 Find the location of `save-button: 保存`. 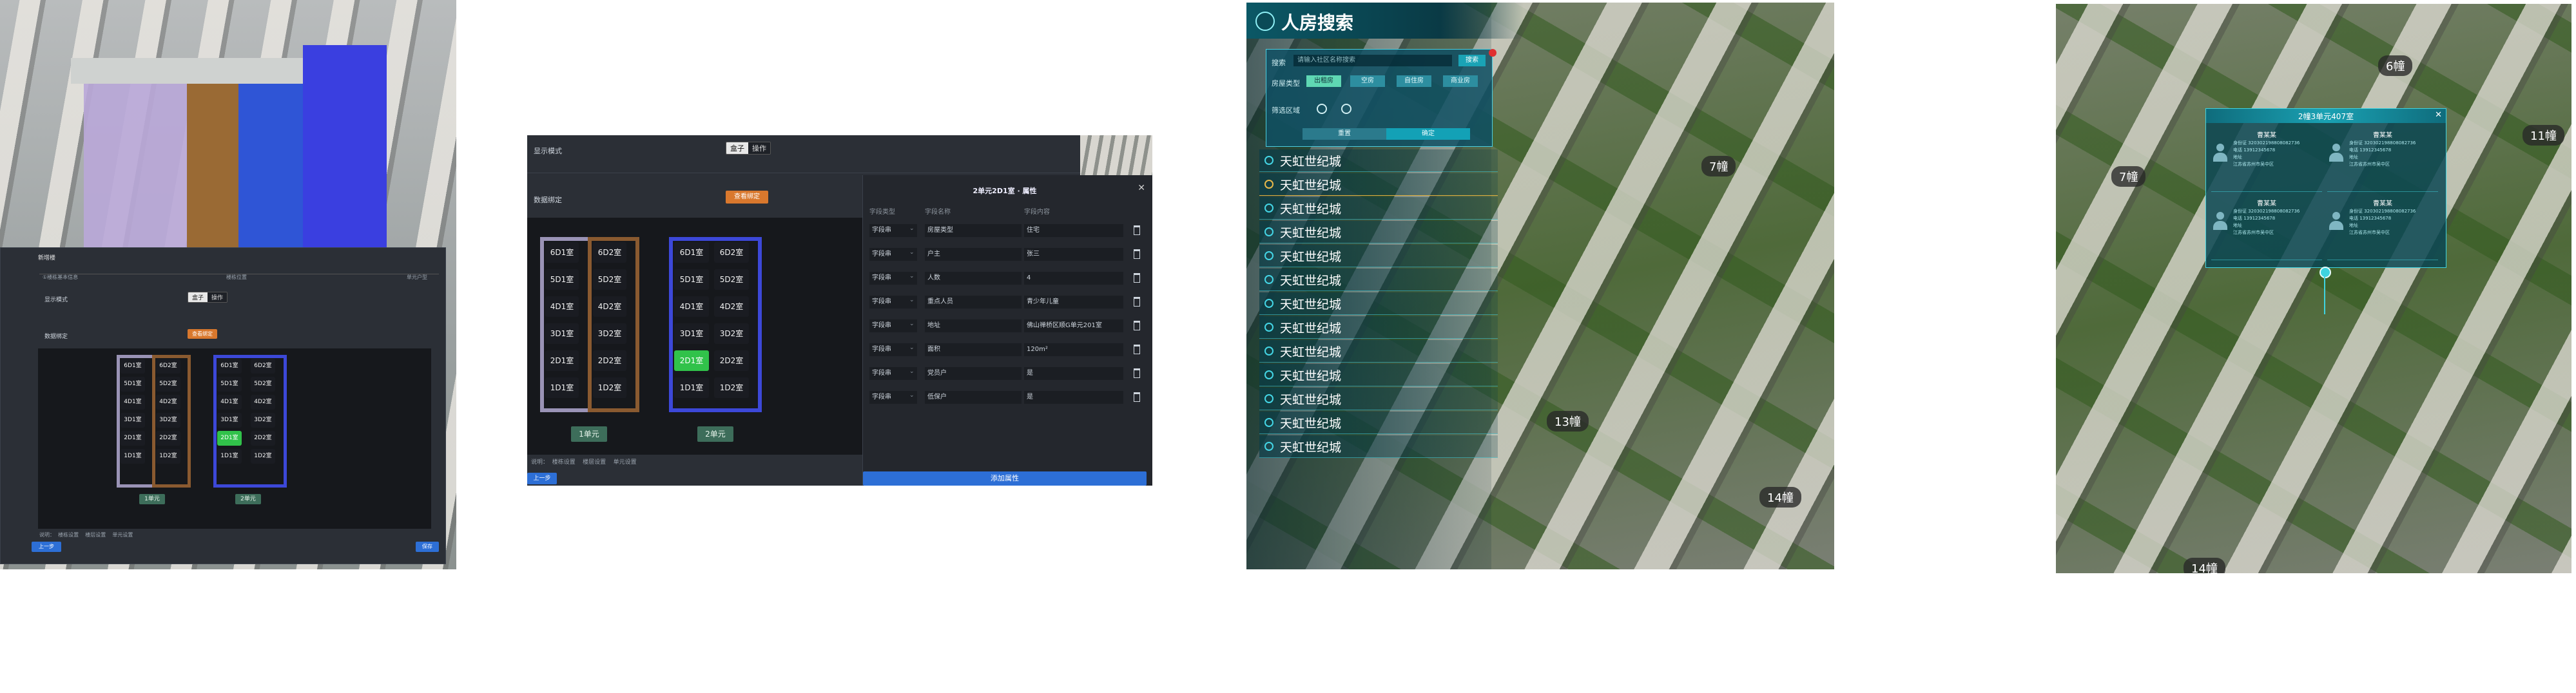

save-button: 保存 is located at coordinates (427, 547).